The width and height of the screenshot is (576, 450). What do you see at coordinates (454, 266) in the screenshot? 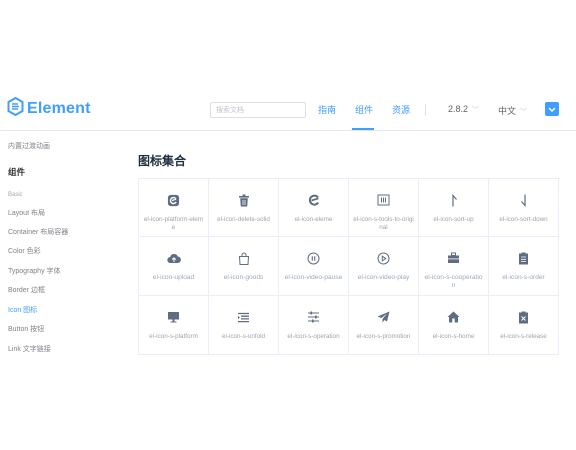
I see `icon-cell-cooperation: el-icon-s-cooperation` at bounding box center [454, 266].